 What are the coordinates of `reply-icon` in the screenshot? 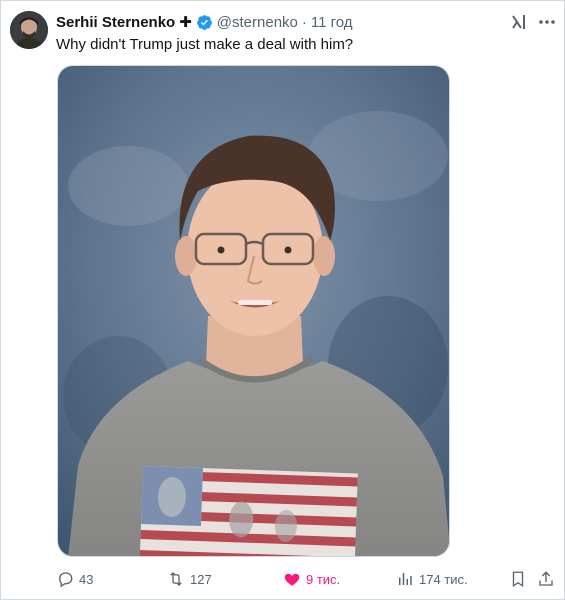 It's located at (66, 580).